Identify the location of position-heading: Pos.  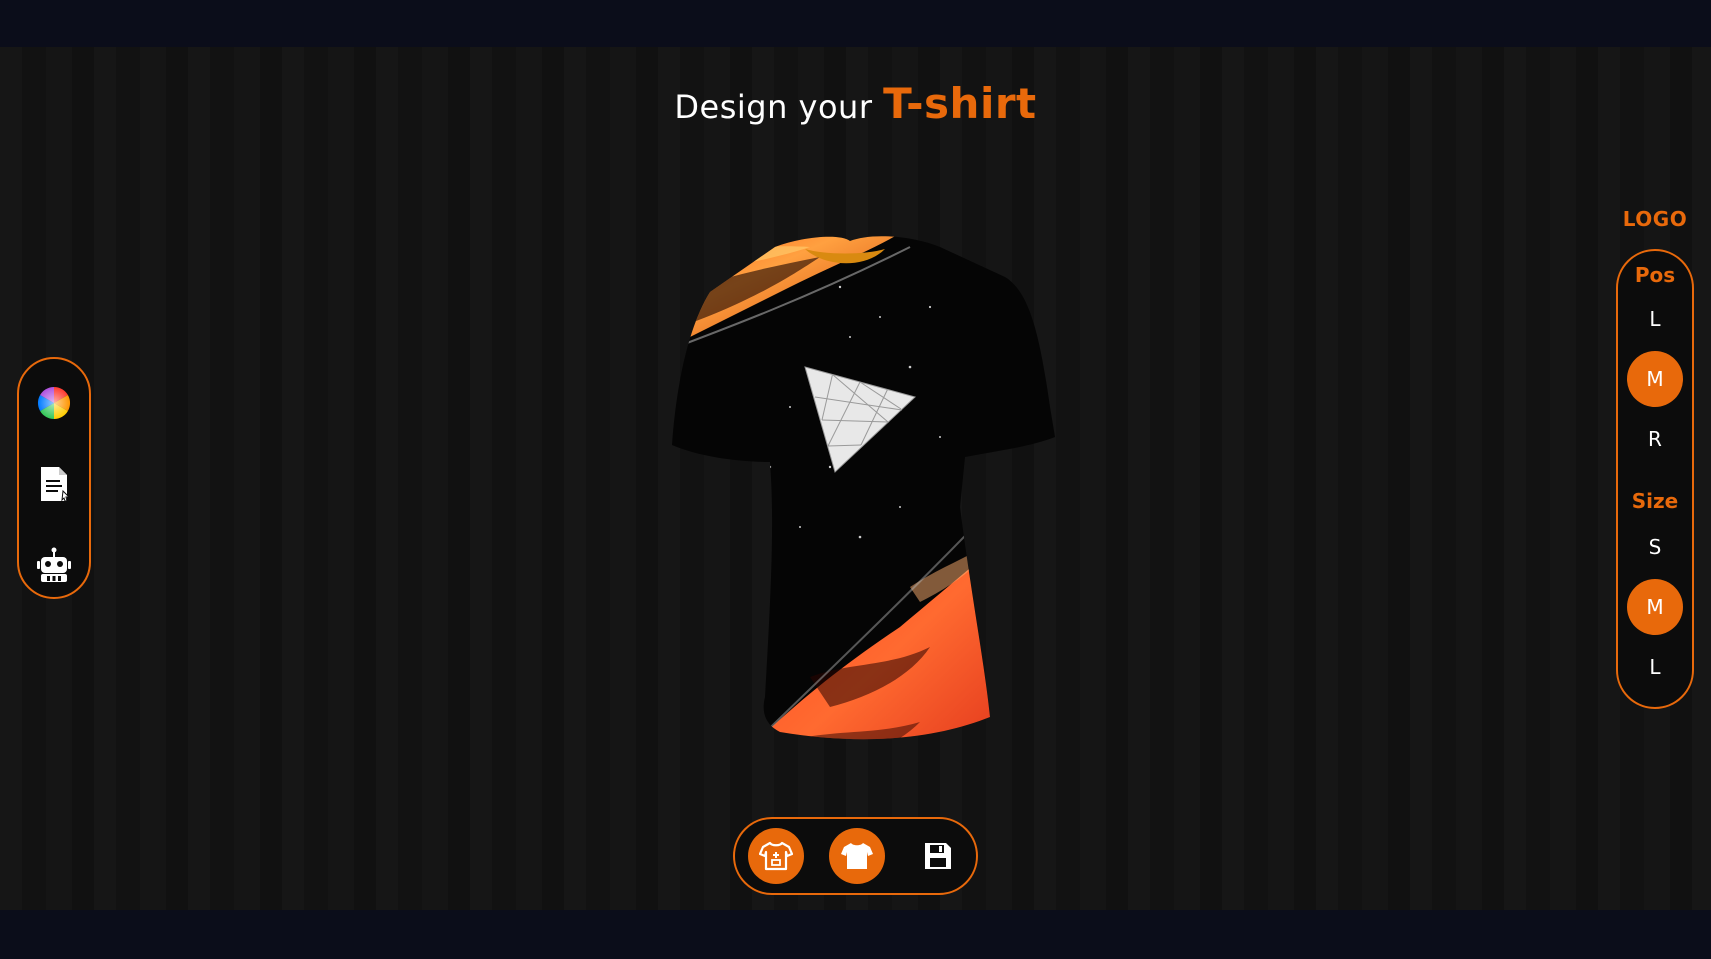
(1655, 275).